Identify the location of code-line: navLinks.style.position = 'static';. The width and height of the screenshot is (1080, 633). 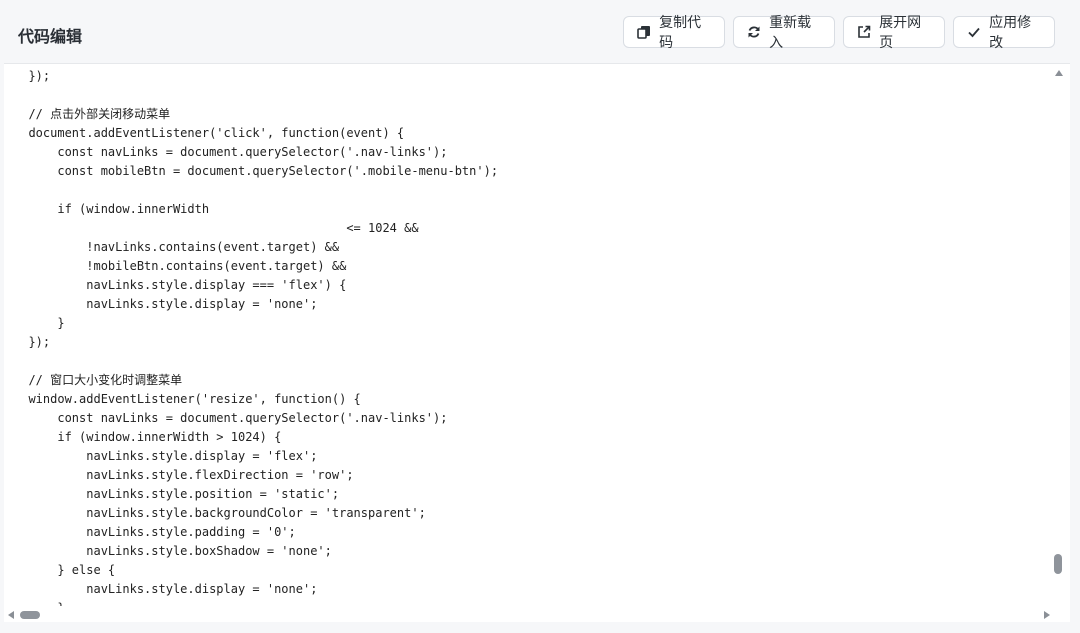
(177, 494).